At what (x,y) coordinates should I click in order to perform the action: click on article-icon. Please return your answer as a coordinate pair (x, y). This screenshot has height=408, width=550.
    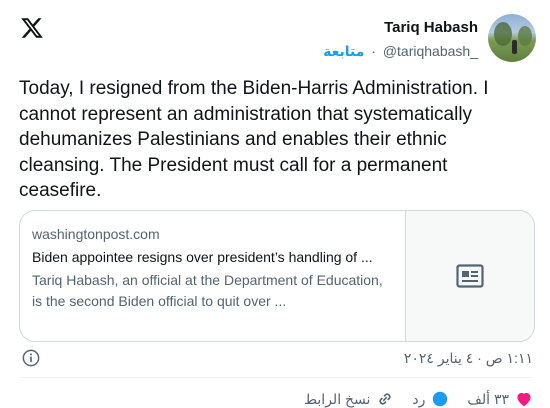
    Looking at the image, I should click on (470, 276).